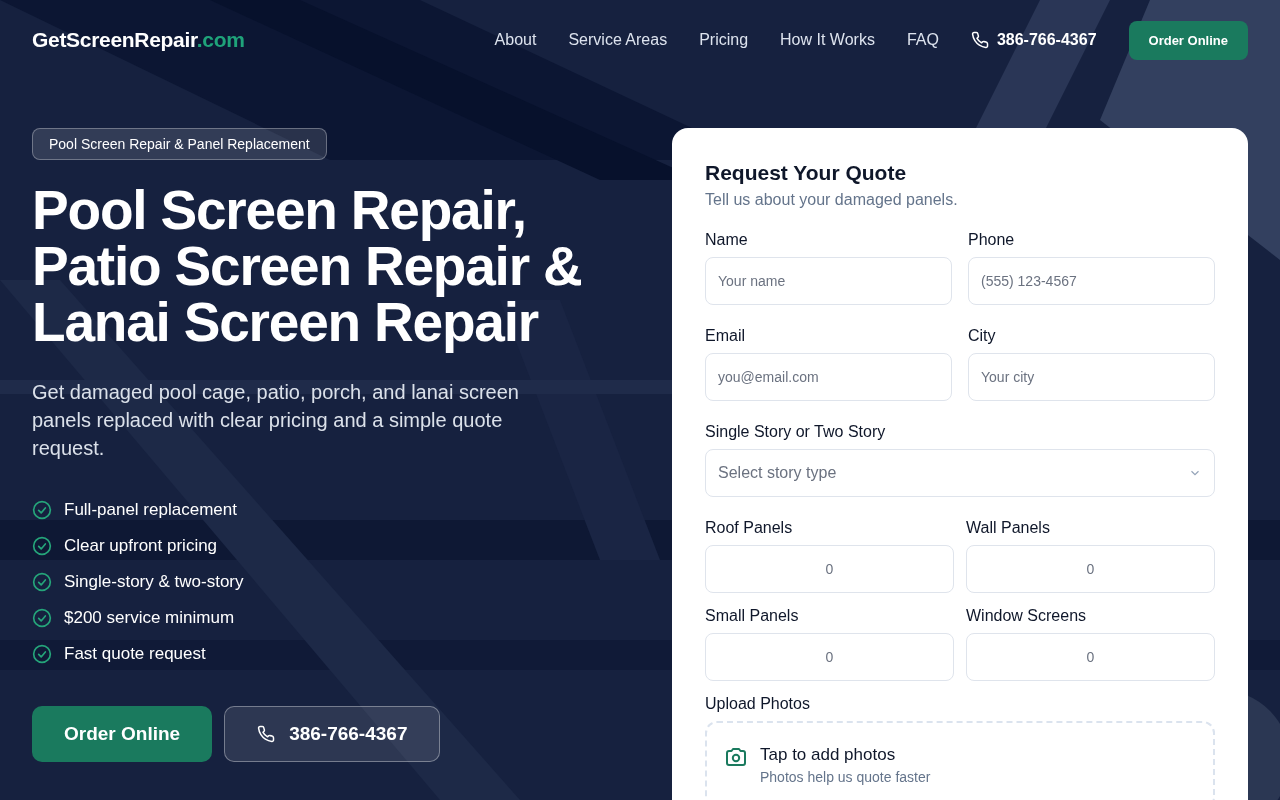 The width and height of the screenshot is (1280, 800). Describe the element at coordinates (758, 704) in the screenshot. I see `field-label: Upload Photos` at that location.